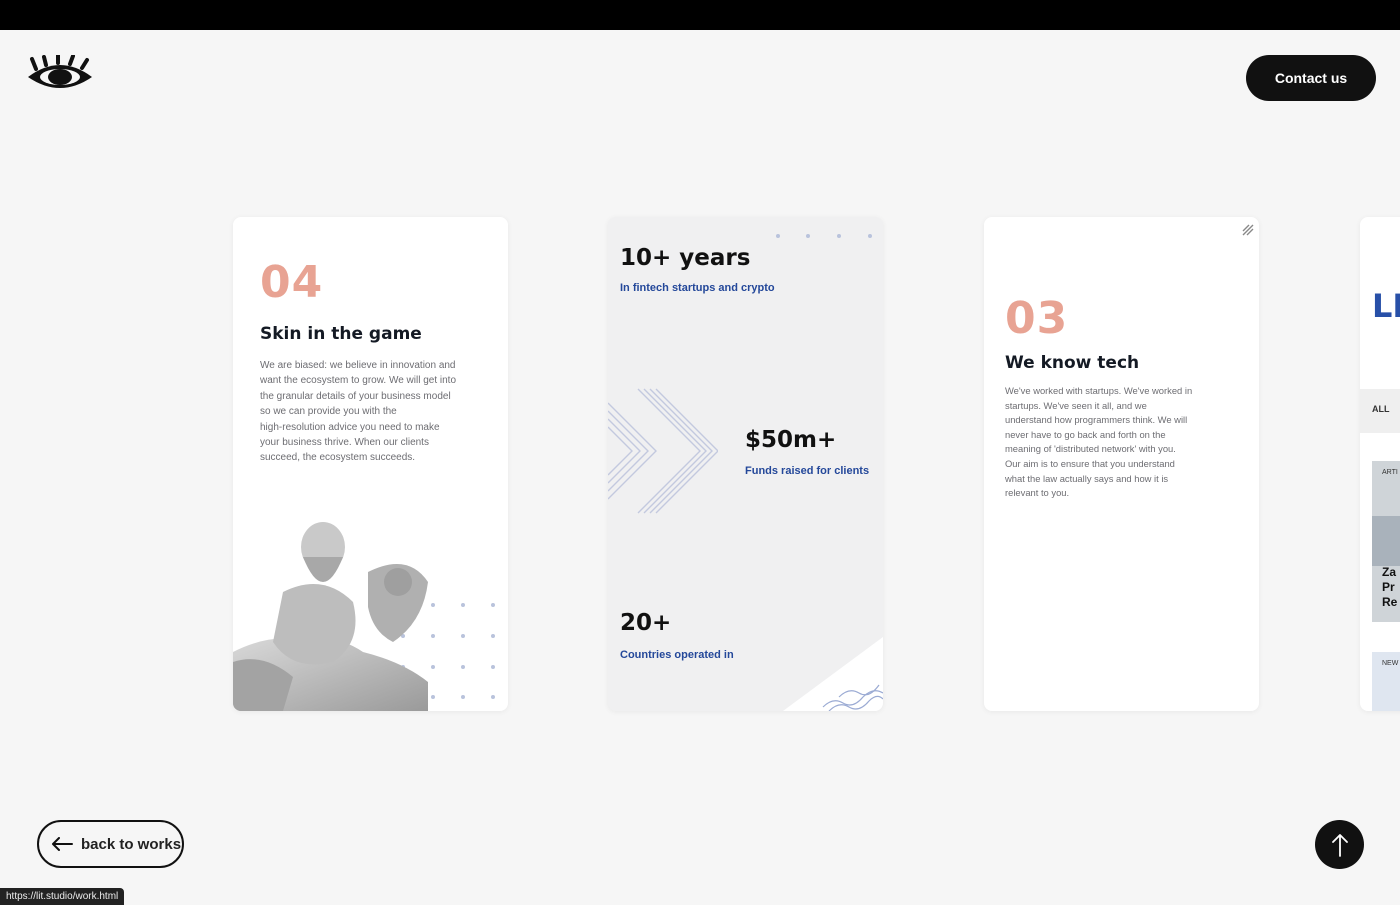 The image size is (1400, 905). Describe the element at coordinates (131, 844) in the screenshot. I see `back-to-works-label: back to works` at that location.